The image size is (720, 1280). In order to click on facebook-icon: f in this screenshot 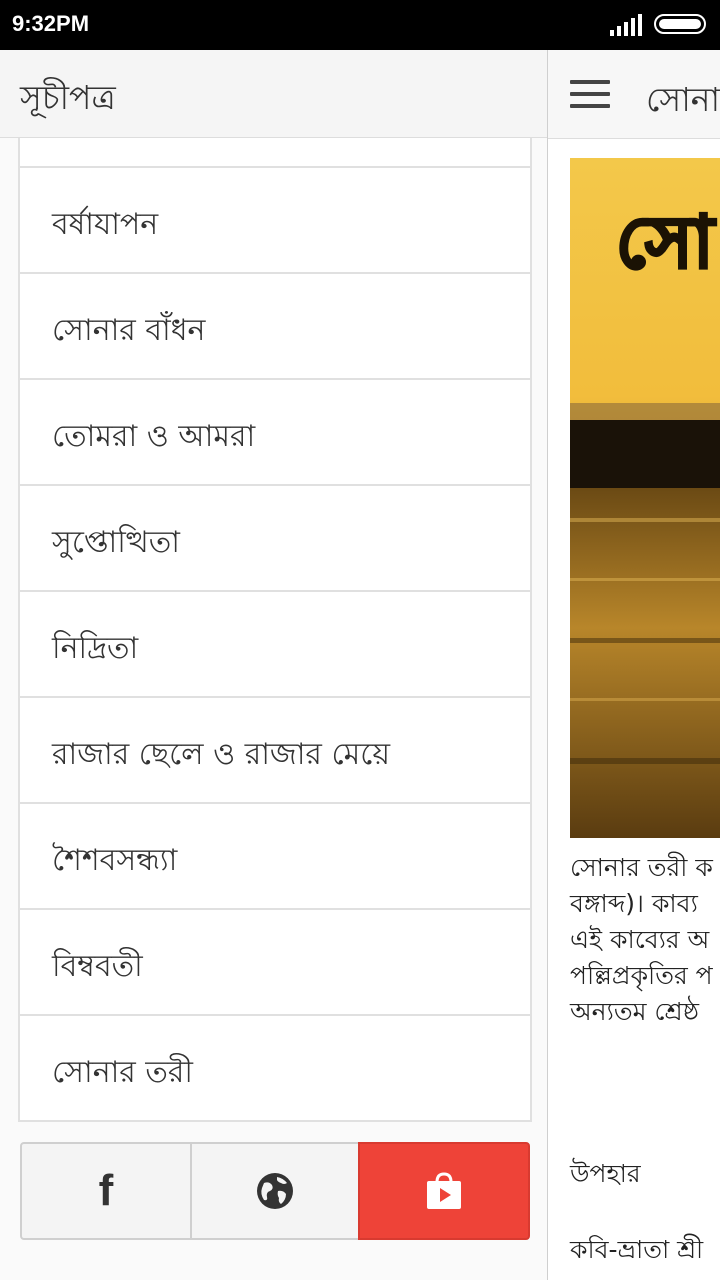, I will do `click(106, 1190)`.